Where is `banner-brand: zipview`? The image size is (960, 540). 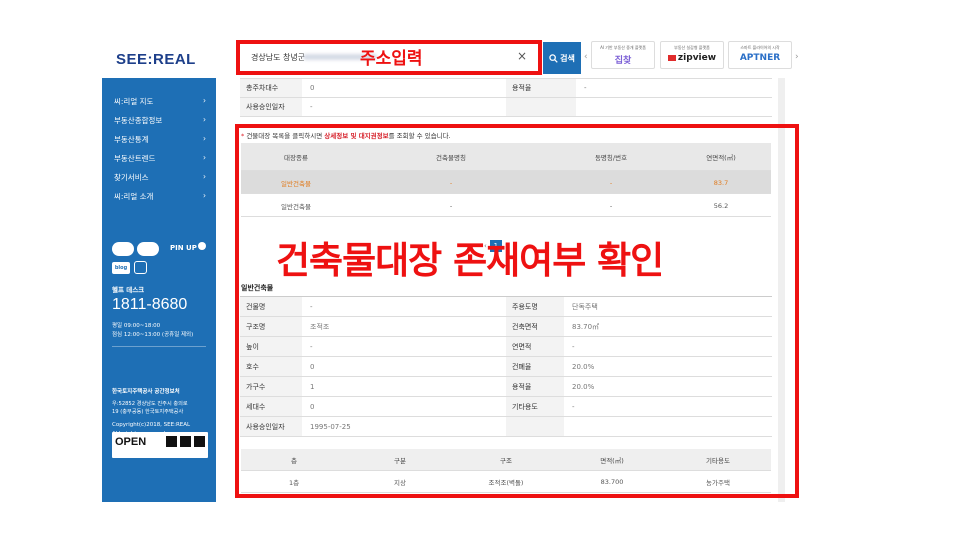
banner-brand: zipview is located at coordinates (692, 58).